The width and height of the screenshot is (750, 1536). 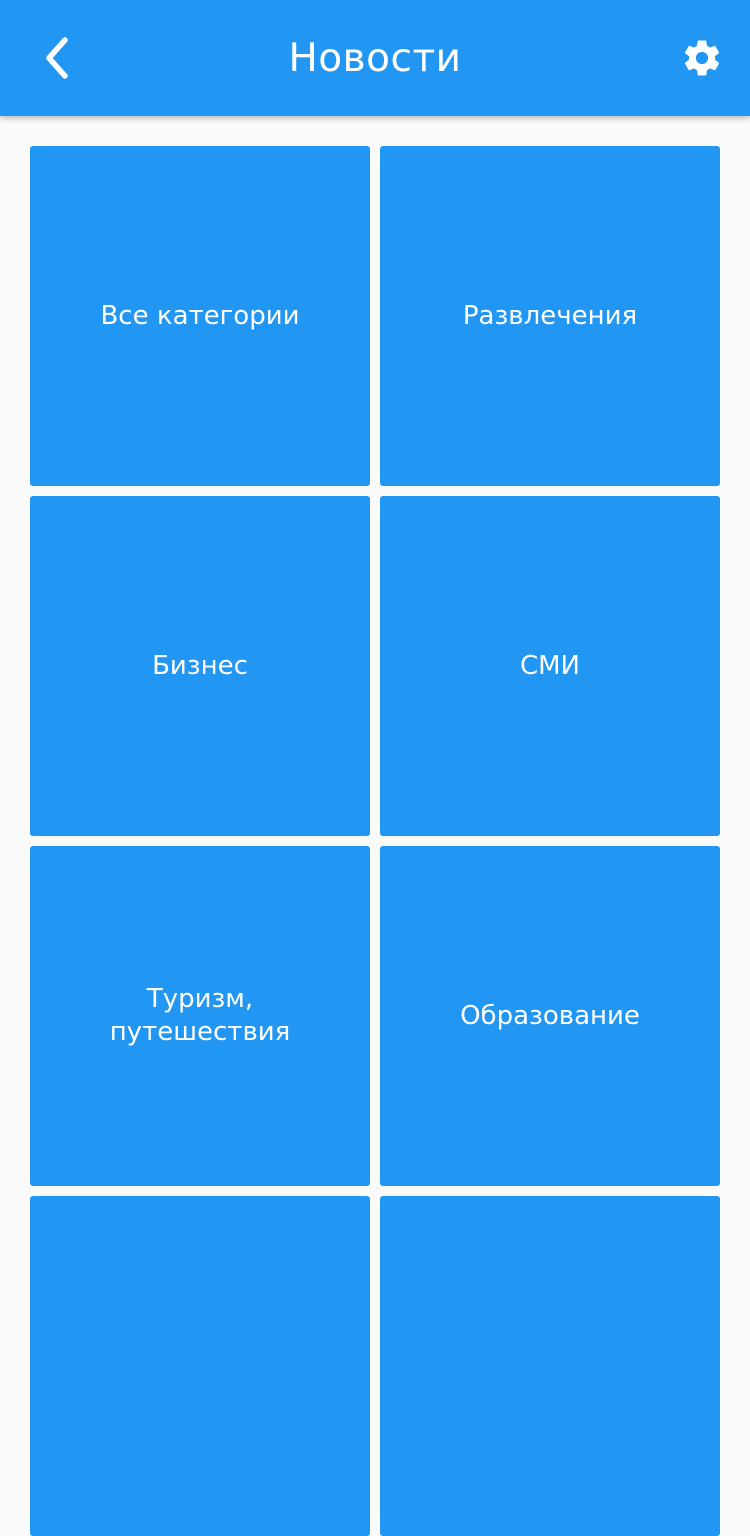 I want to click on app-bar: Новости, so click(x=375, y=58).